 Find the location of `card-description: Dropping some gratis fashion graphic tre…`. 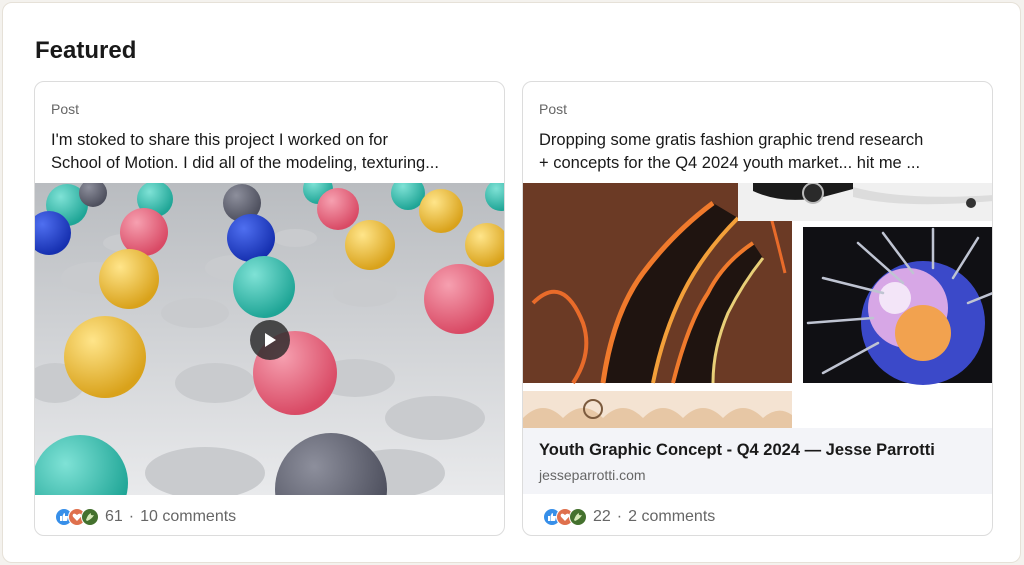

card-description: Dropping some gratis fashion graphic tre… is located at coordinates (759, 152).